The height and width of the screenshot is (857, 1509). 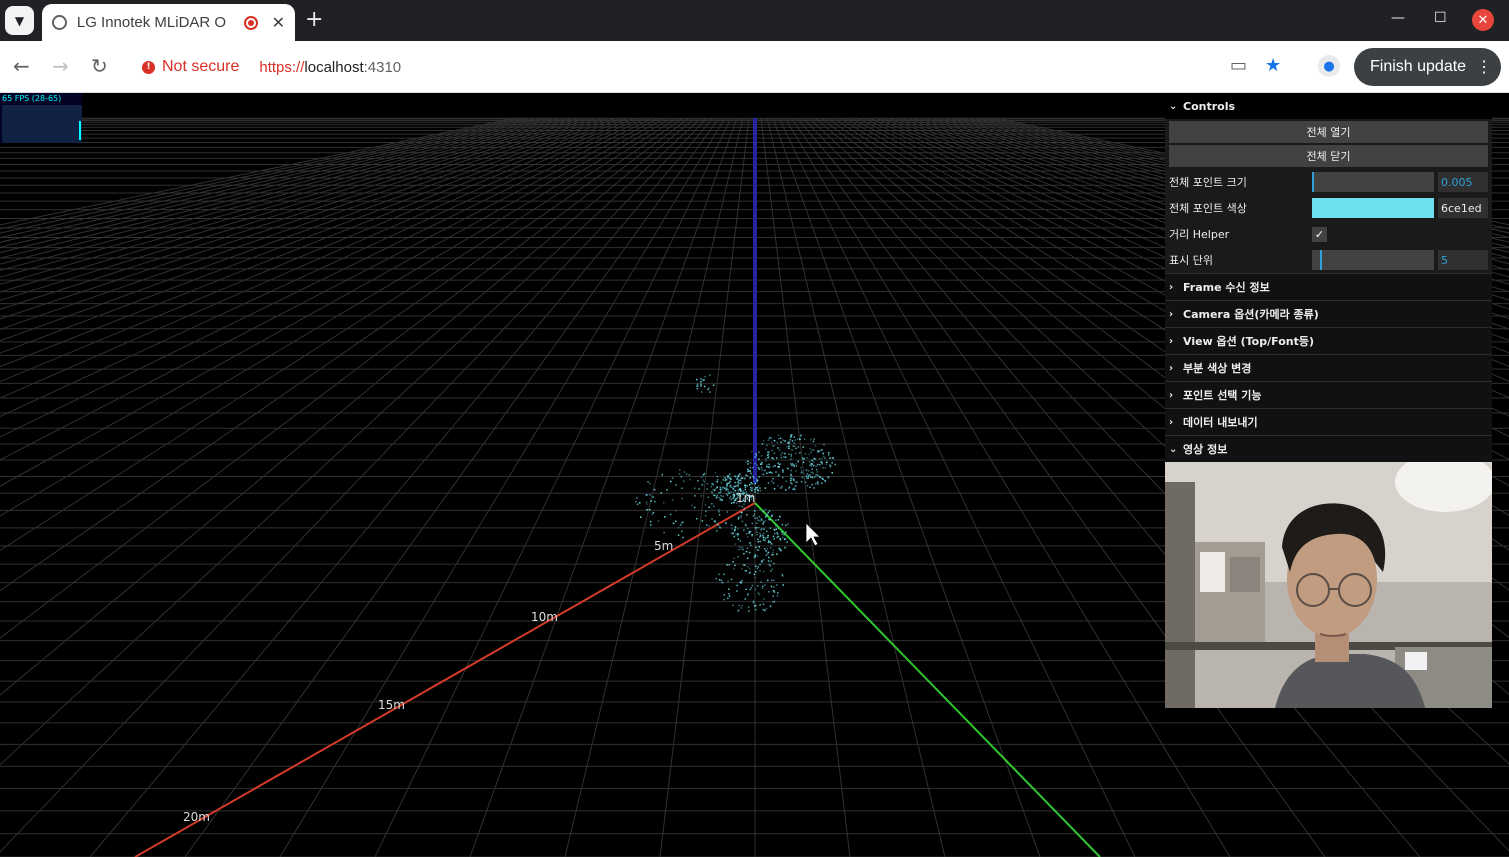 What do you see at coordinates (1440, 18) in the screenshot?
I see `maximize-icon: ☐` at bounding box center [1440, 18].